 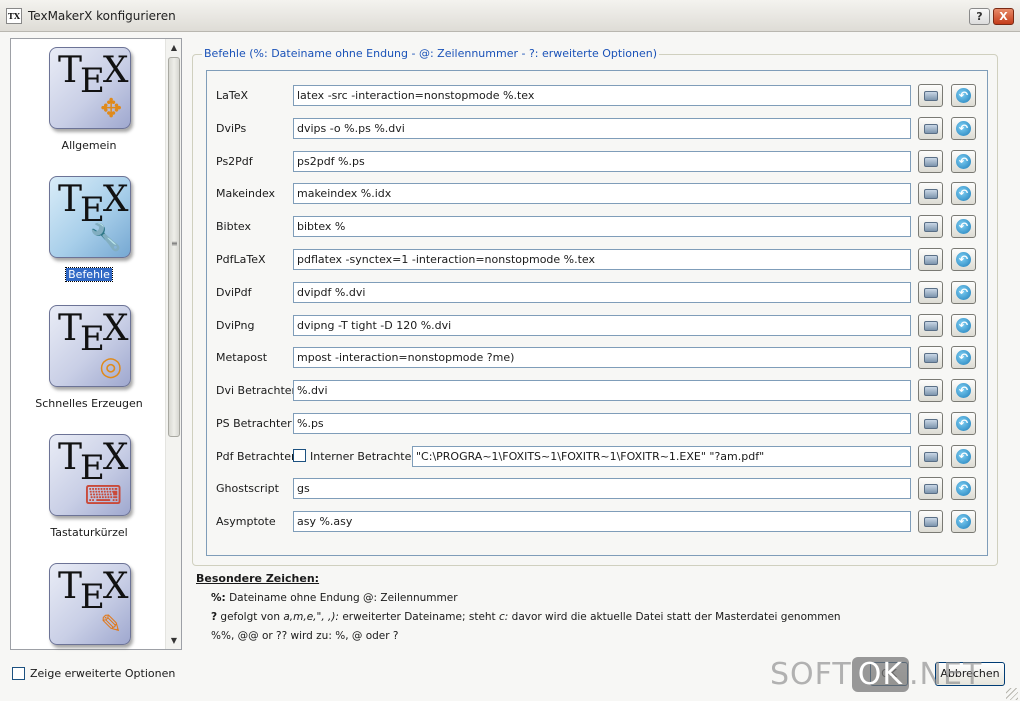 I want to click on command-label: Pdf Betrachter, so click(x=256, y=456).